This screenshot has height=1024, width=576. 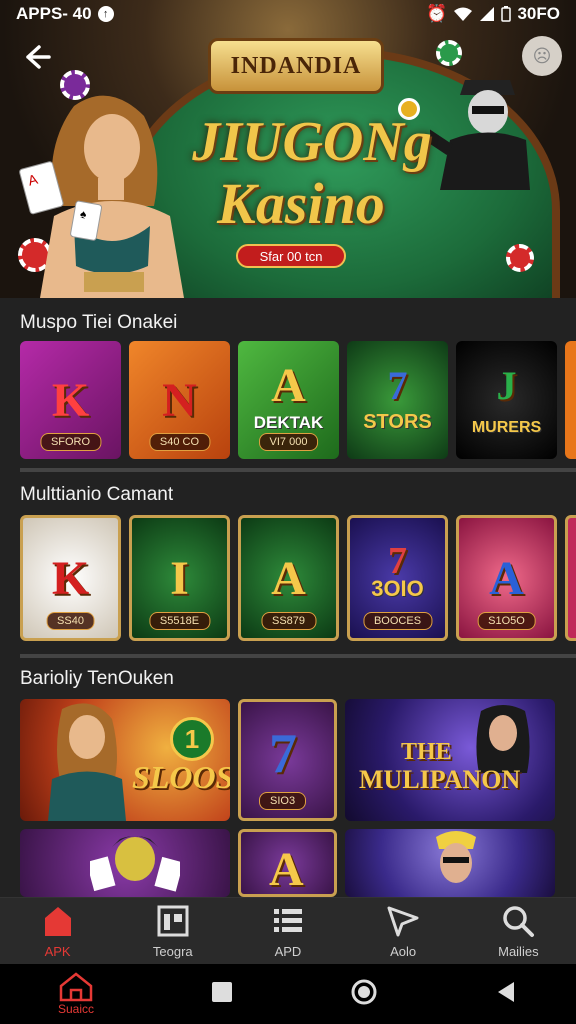 I want to click on arrow-left-icon, so click(x=38, y=57).